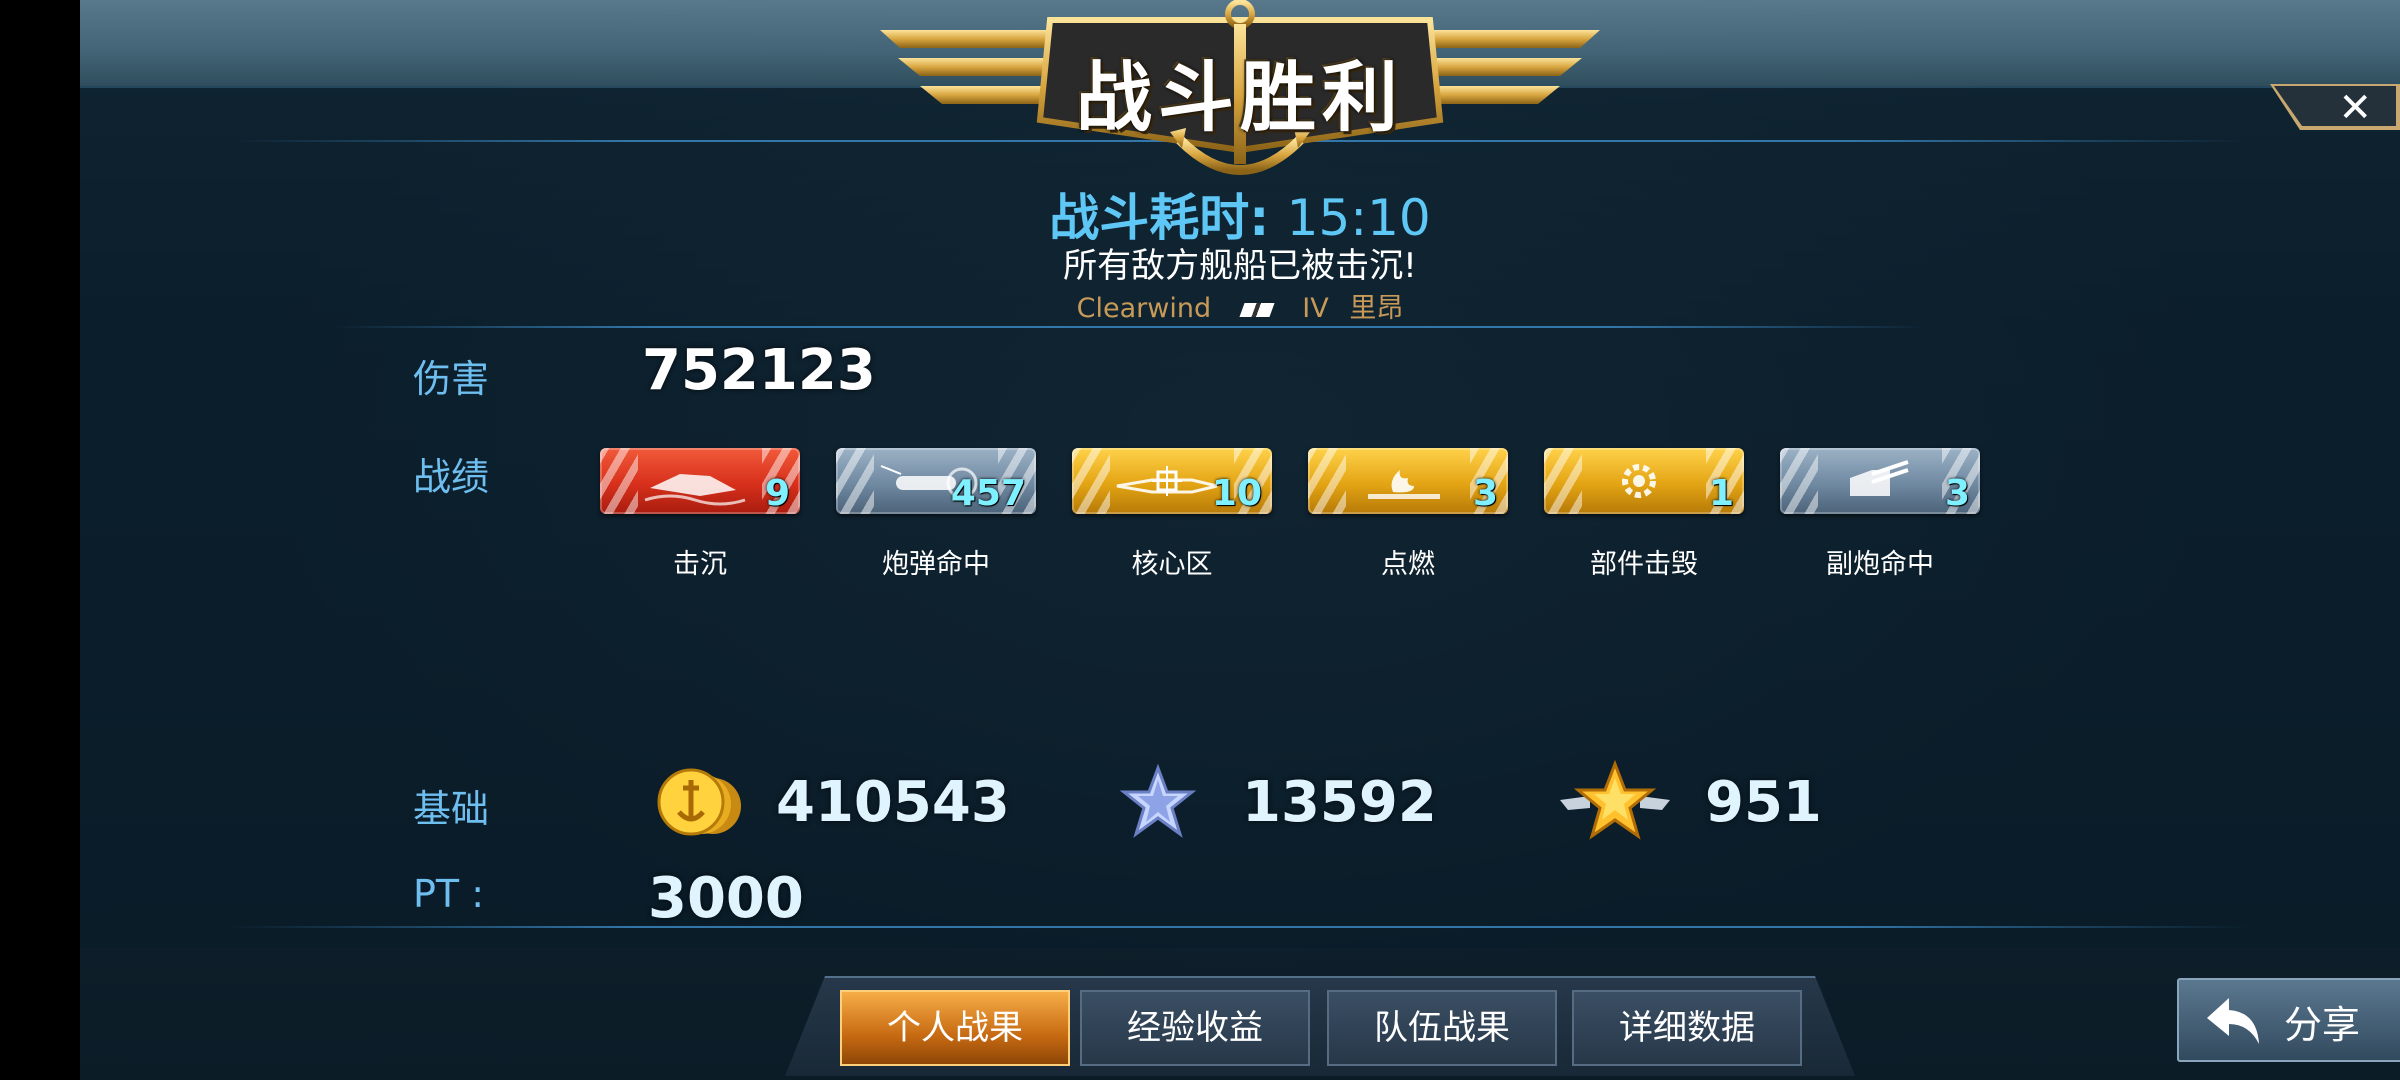 The image size is (2400, 1080). What do you see at coordinates (1167, 481) in the screenshot?
I see `citadel-icon` at bounding box center [1167, 481].